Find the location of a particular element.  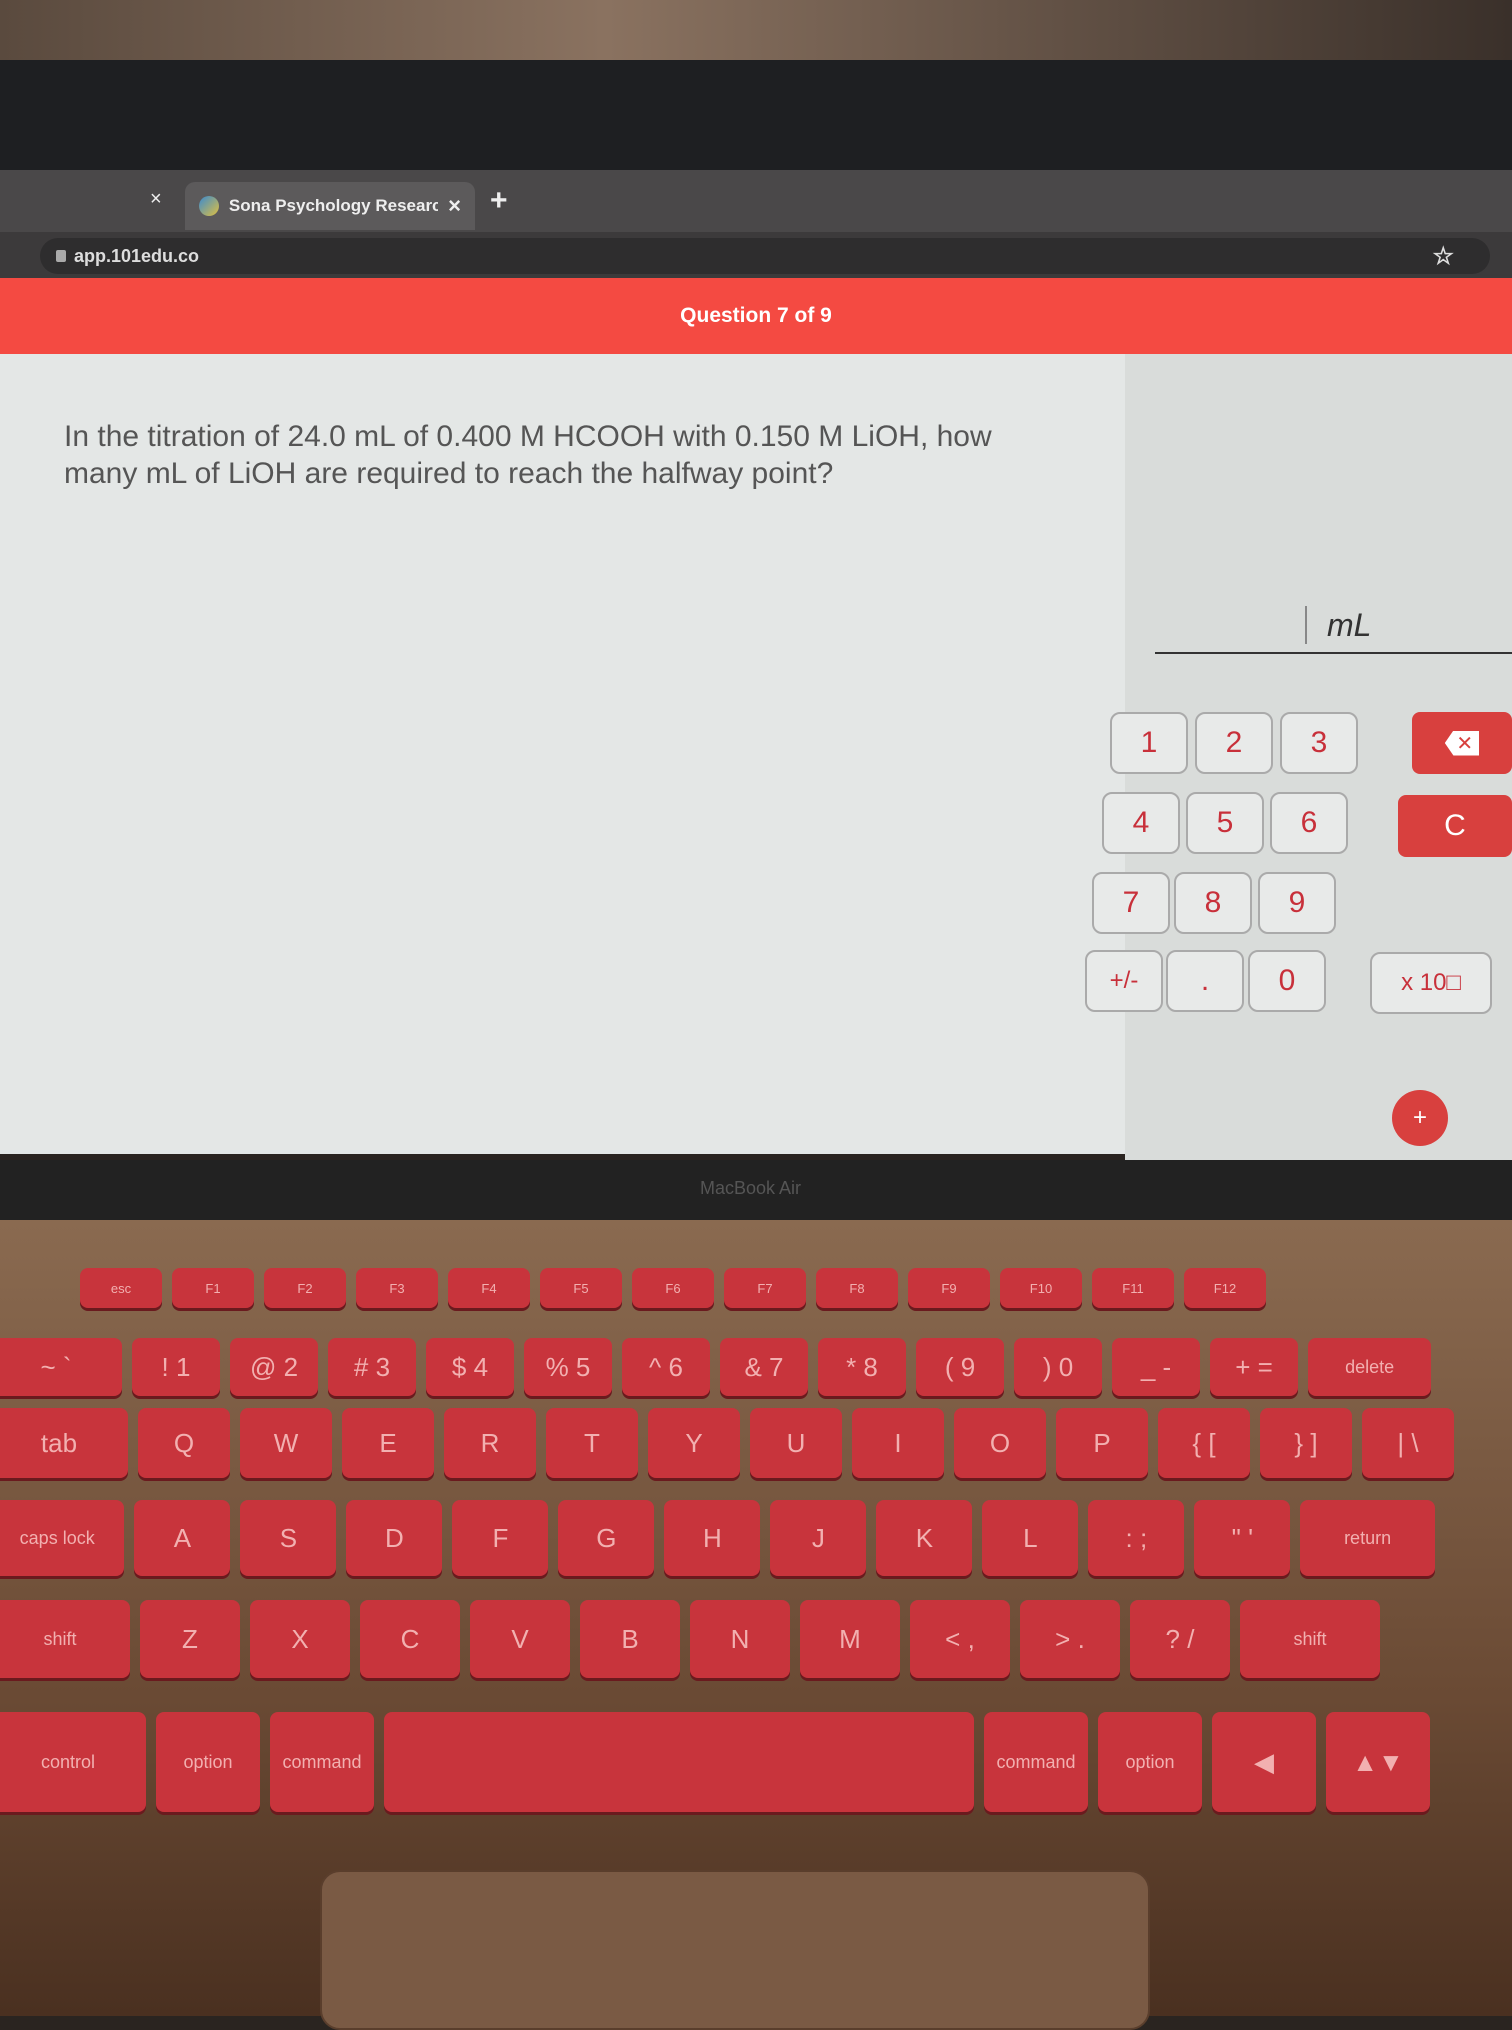

keyboard-key: C is located at coordinates (410, 1639).